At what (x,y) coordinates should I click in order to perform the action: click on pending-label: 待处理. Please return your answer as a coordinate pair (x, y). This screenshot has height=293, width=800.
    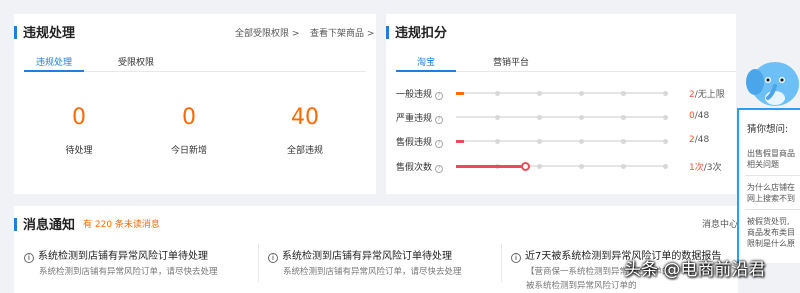
    Looking at the image, I should click on (79, 151).